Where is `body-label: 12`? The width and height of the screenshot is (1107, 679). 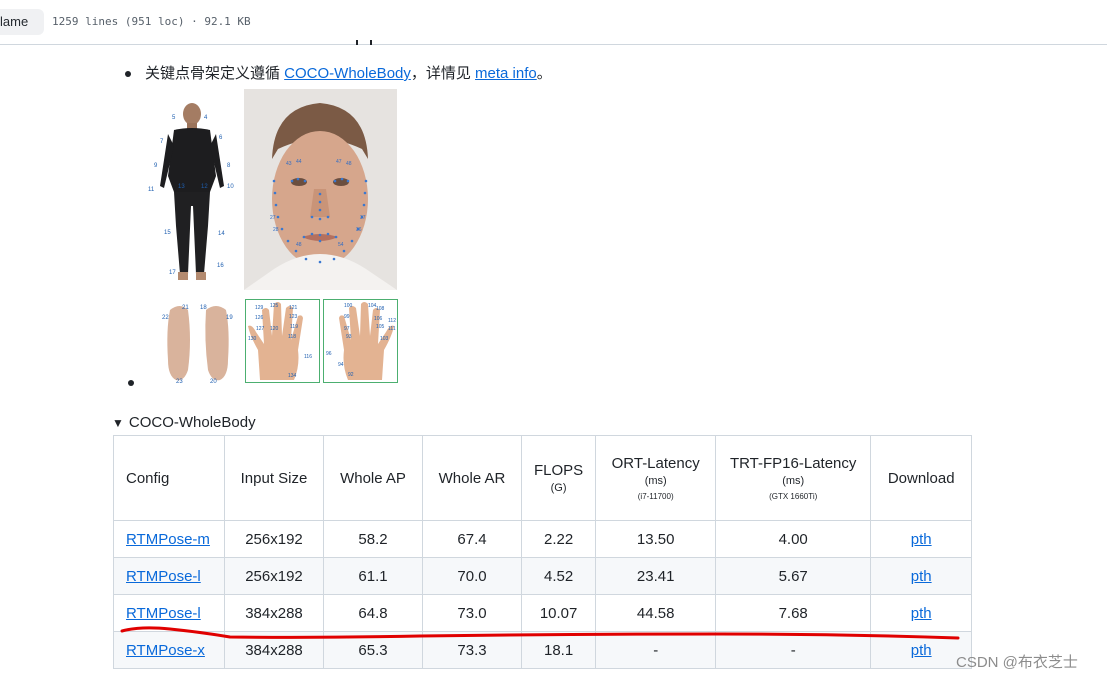
body-label: 12 is located at coordinates (204, 187).